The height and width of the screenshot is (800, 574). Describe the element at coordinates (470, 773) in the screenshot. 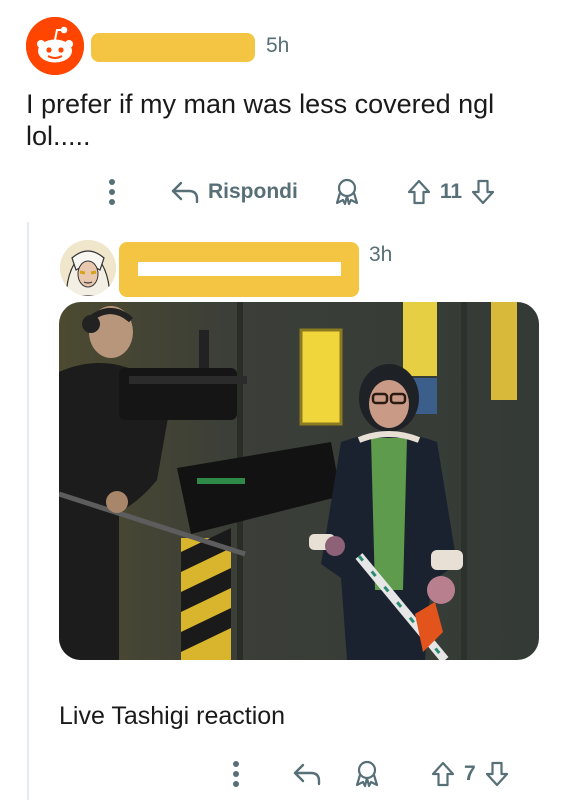

I see `vote-count: 7` at that location.